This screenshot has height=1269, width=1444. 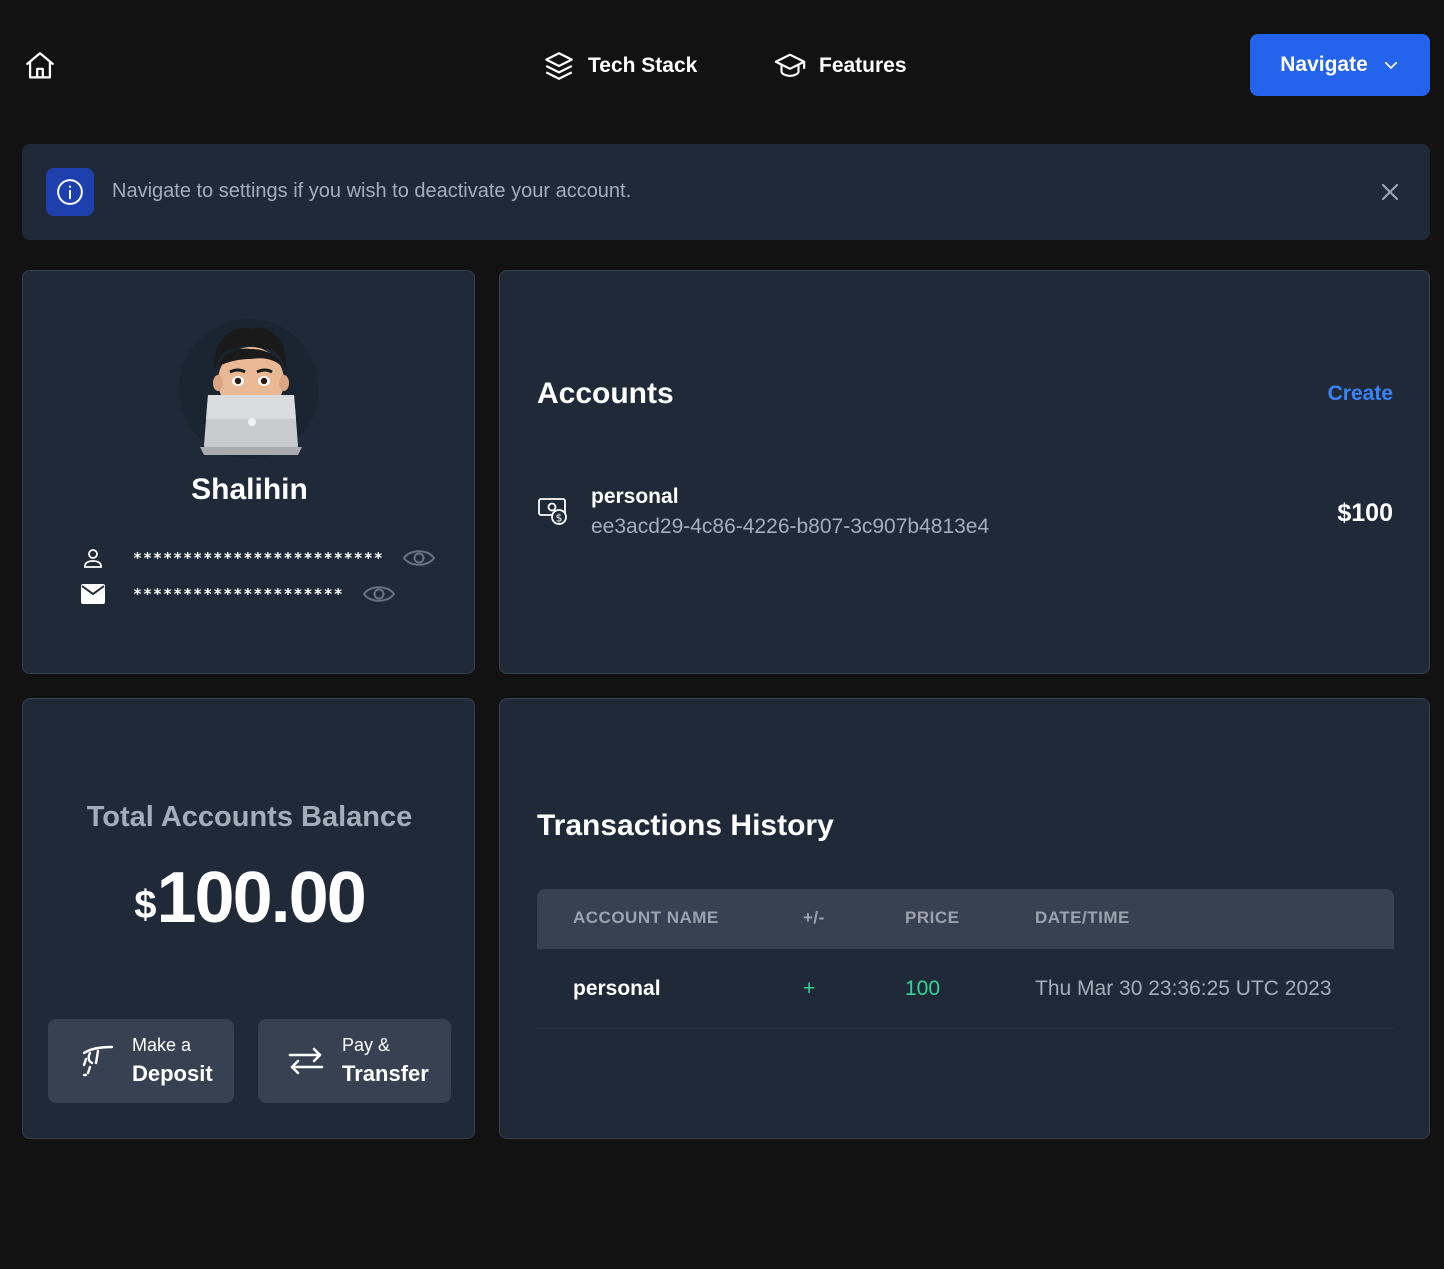 I want to click on tx-account-name: personal, so click(x=617, y=988).